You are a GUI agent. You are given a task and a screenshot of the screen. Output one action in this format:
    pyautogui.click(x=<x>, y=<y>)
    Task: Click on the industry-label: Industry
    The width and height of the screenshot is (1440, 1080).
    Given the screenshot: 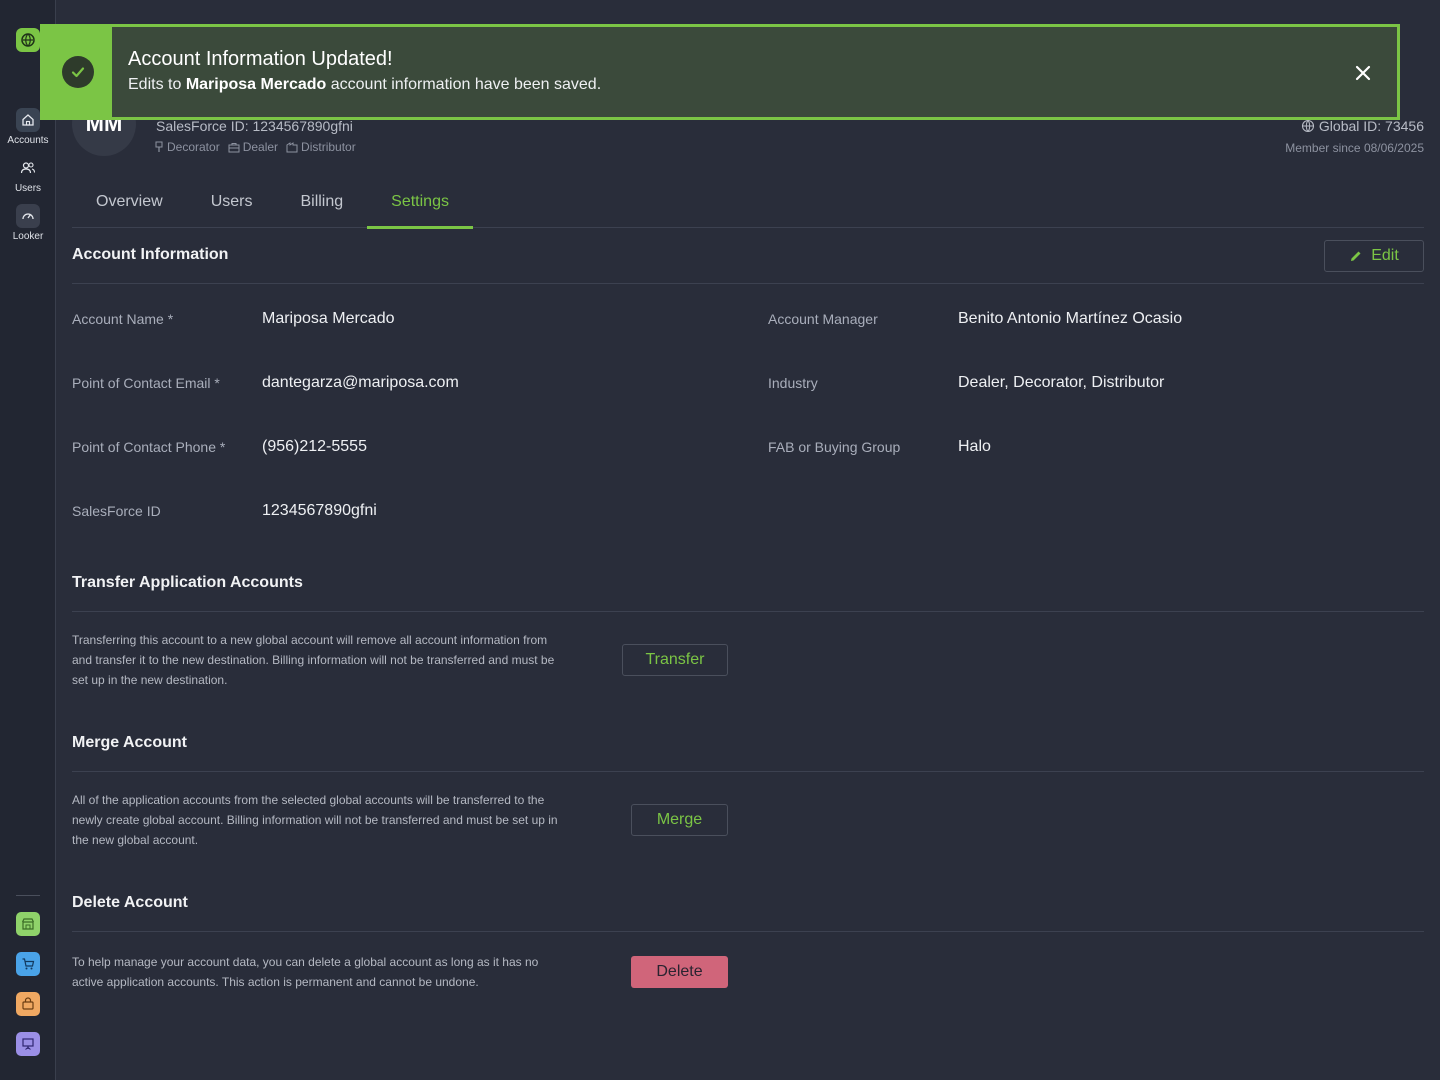 What is the action you would take?
    pyautogui.click(x=793, y=383)
    